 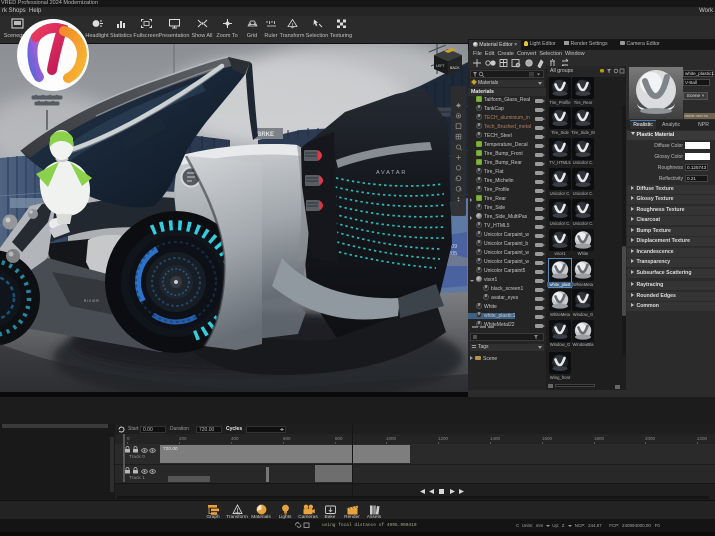 What do you see at coordinates (455, 68) in the screenshot?
I see `svg-text: BACK` at bounding box center [455, 68].